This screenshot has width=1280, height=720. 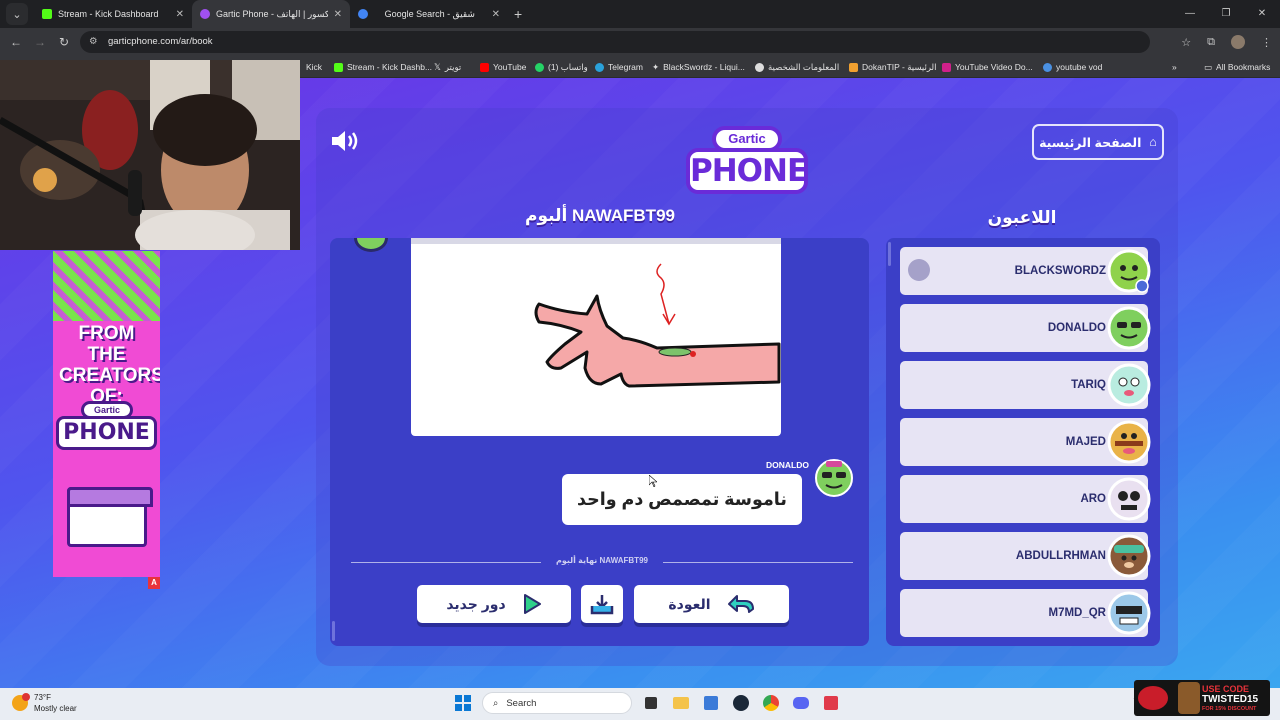 I want to click on chrome-icon, so click(x=771, y=703).